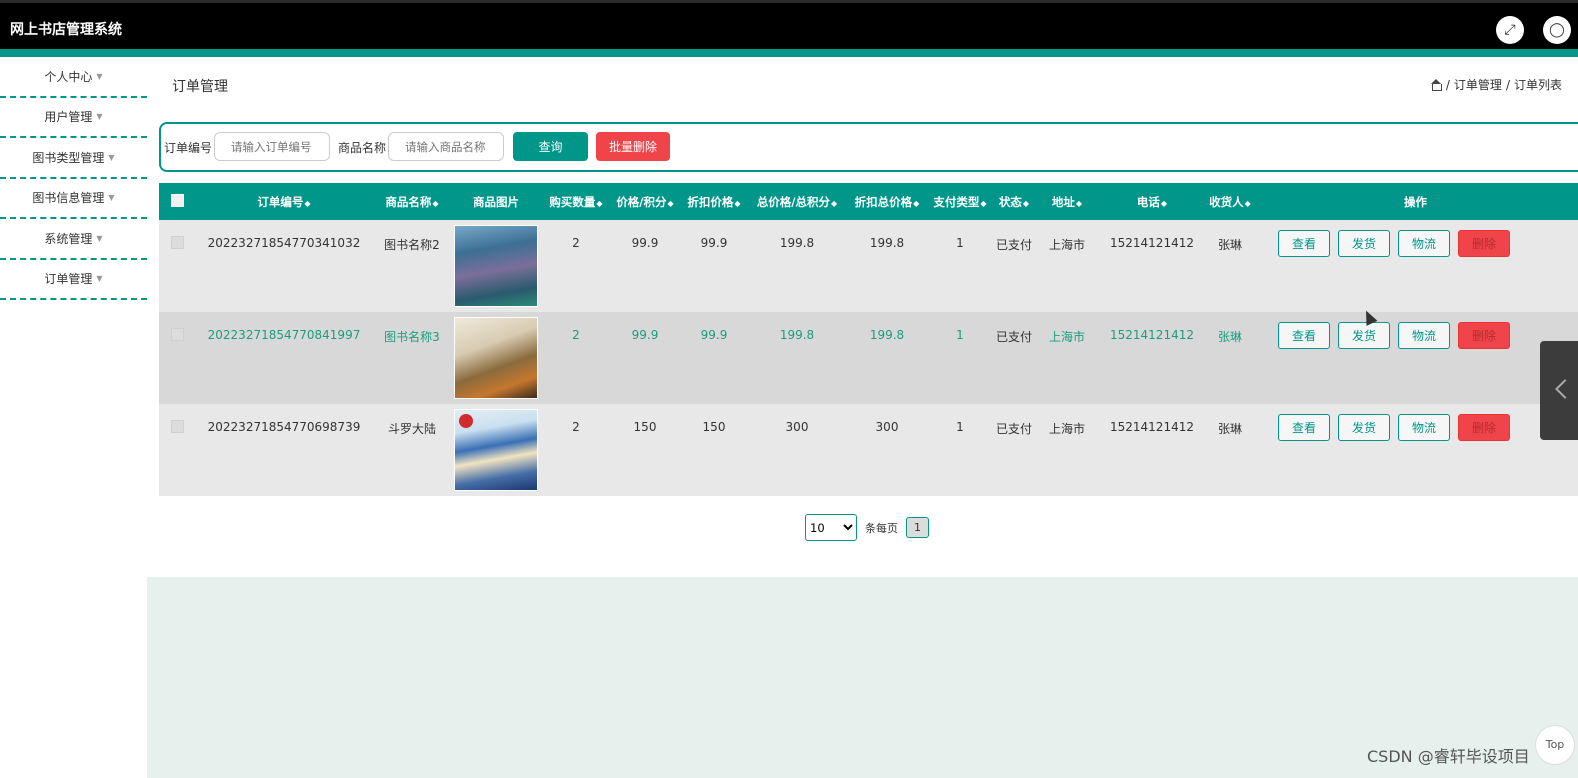 The image size is (1578, 778). What do you see at coordinates (284, 201) in the screenshot?
I see `column-header: 订单编号◆` at bounding box center [284, 201].